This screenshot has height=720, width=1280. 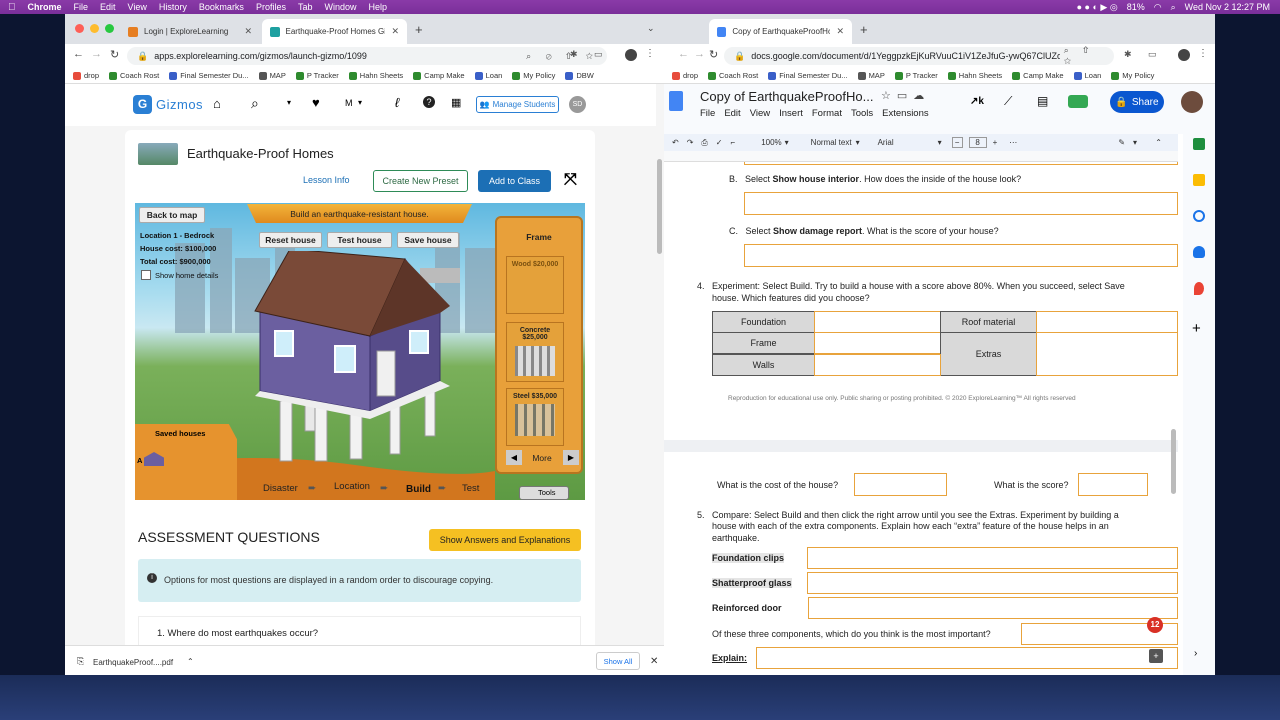 What do you see at coordinates (886, 142) in the screenshot?
I see `font-select: Arial` at bounding box center [886, 142].